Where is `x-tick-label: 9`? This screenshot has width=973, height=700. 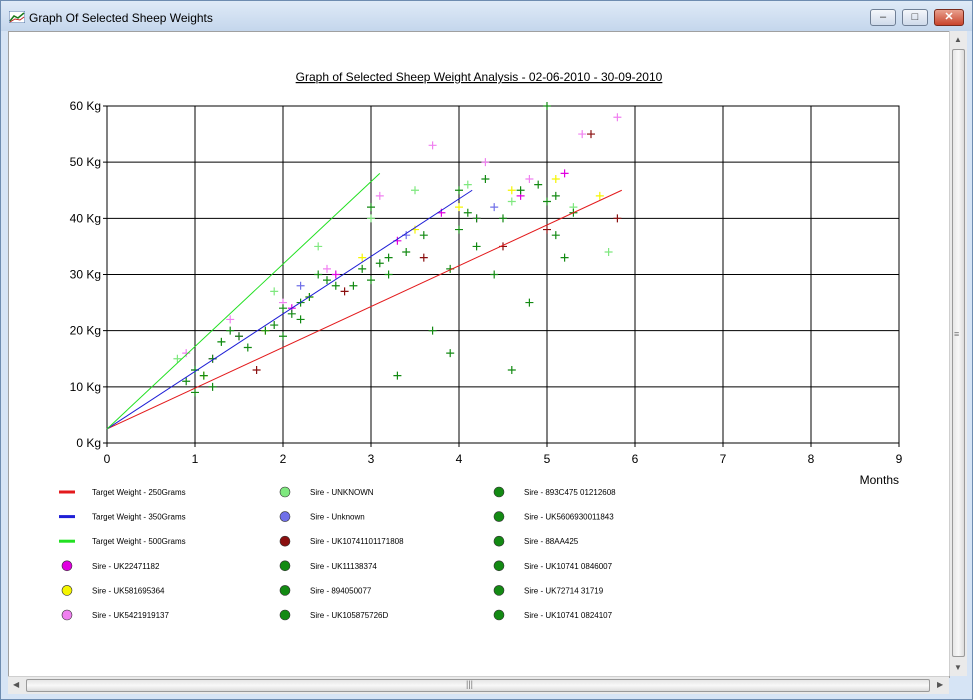
x-tick-label: 9 is located at coordinates (899, 459).